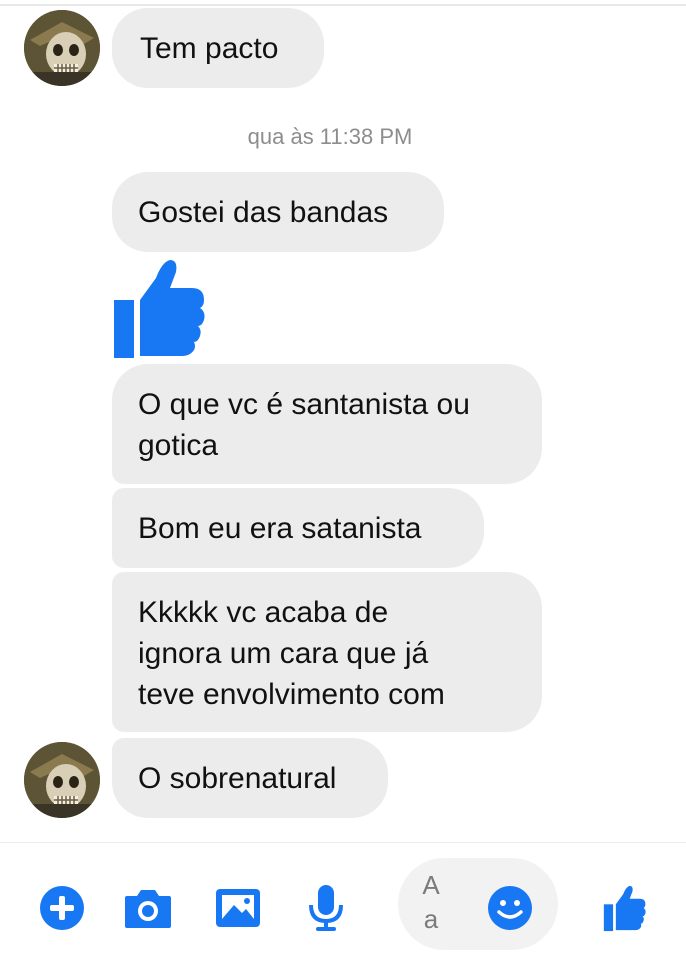 Image resolution: width=686 pixels, height=960 pixels. Describe the element at coordinates (263, 212) in the screenshot. I see `message-text: Gostei das bandas` at that location.